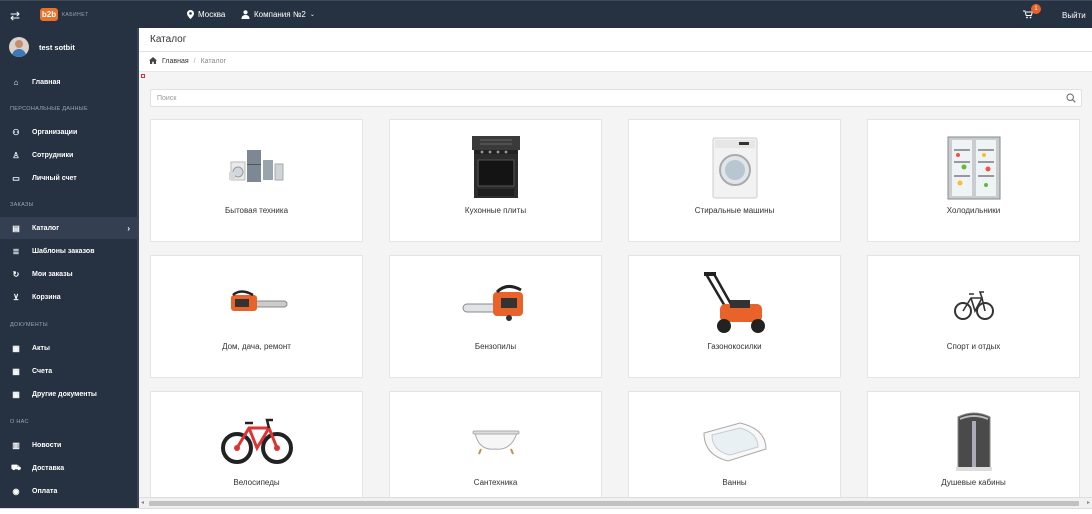 The width and height of the screenshot is (1092, 514). I want to click on sidebar-item-label: Оплата, so click(45, 491).